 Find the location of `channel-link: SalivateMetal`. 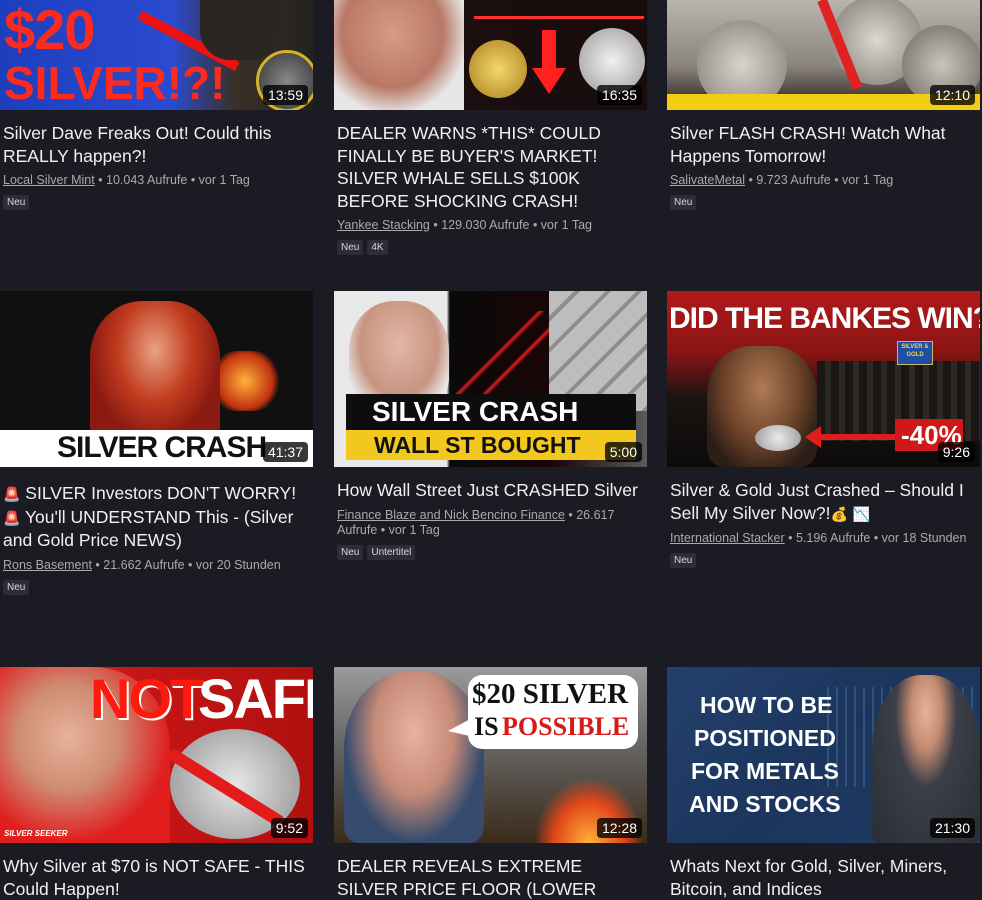

channel-link: SalivateMetal is located at coordinates (707, 180).